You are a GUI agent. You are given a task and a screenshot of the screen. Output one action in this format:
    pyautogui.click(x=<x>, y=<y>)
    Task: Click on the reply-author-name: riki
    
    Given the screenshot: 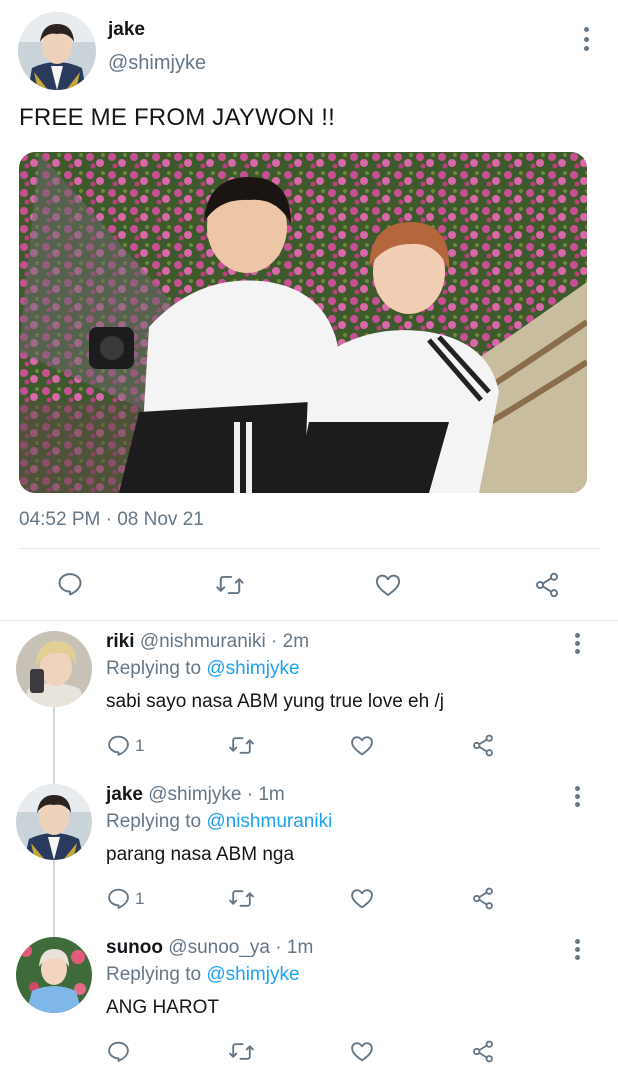 What is the action you would take?
    pyautogui.click(x=120, y=641)
    